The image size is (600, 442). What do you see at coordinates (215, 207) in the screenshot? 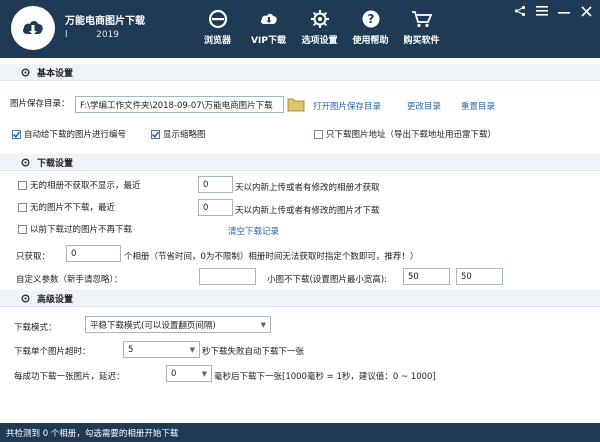
I see `image-days-input: 0` at bounding box center [215, 207].